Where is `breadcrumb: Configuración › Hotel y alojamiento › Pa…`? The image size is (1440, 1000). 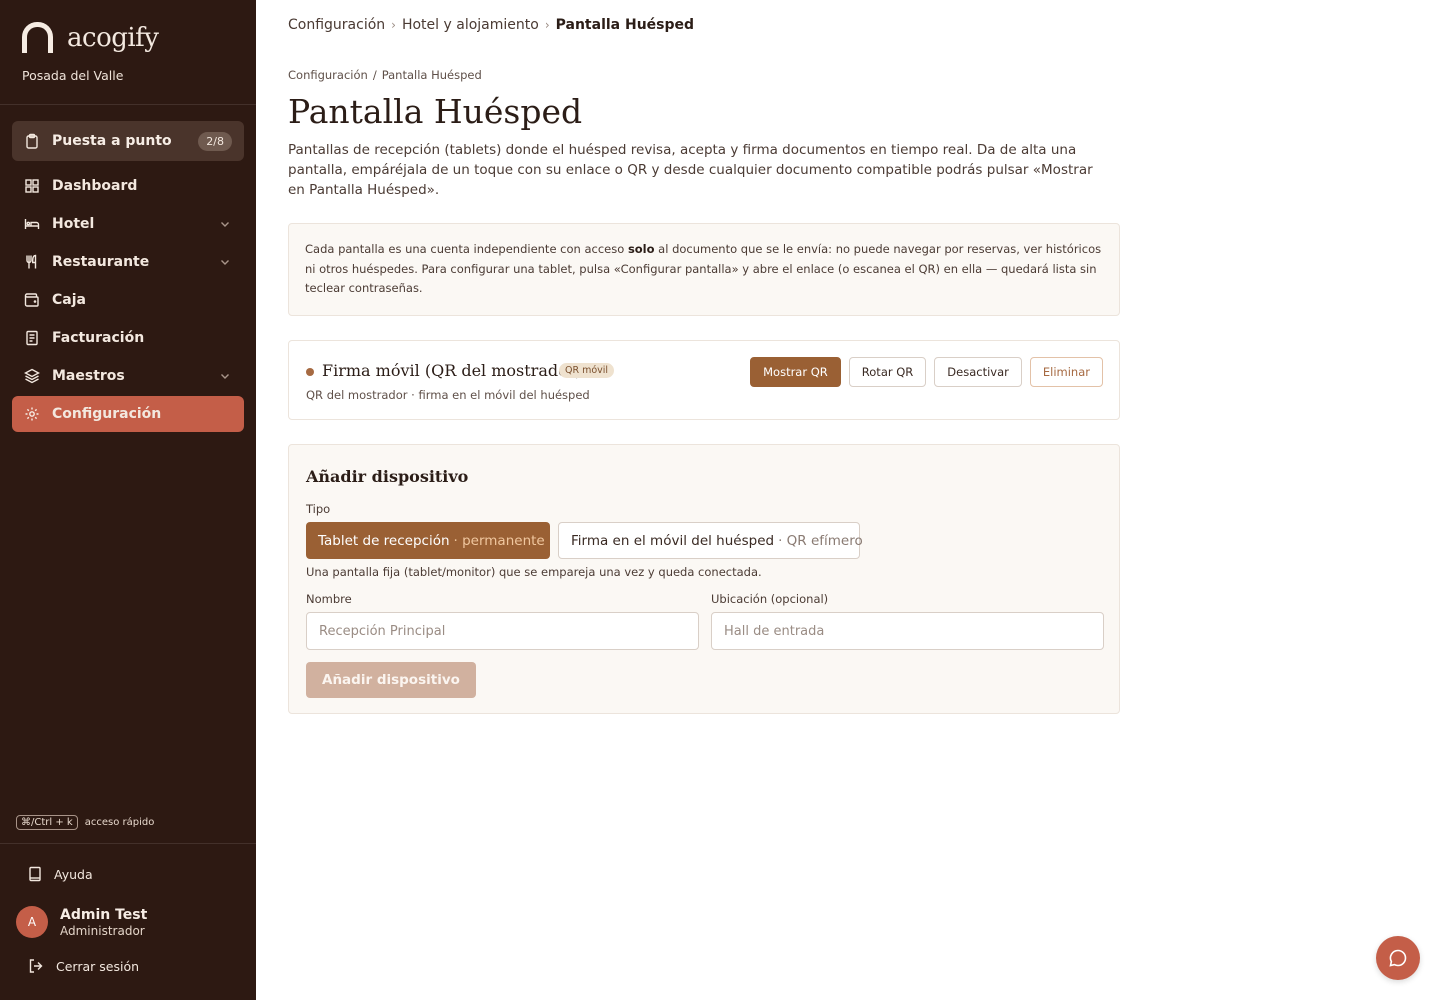 breadcrumb: Configuración › Hotel y alojamiento › Pa… is located at coordinates (491, 25).